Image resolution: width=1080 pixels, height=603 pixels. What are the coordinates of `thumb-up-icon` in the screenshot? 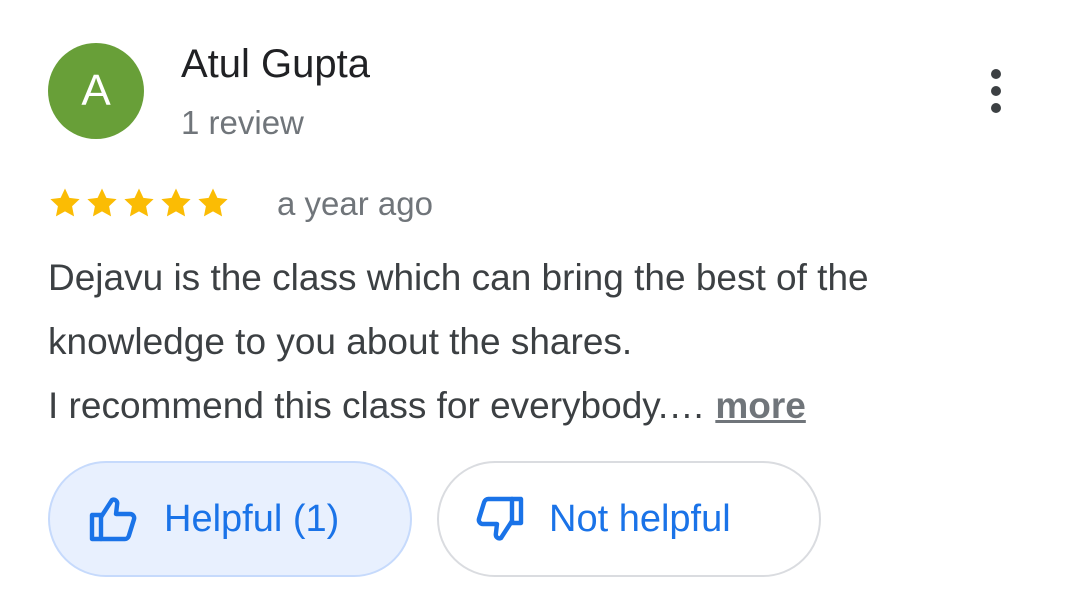 It's located at (113, 519).